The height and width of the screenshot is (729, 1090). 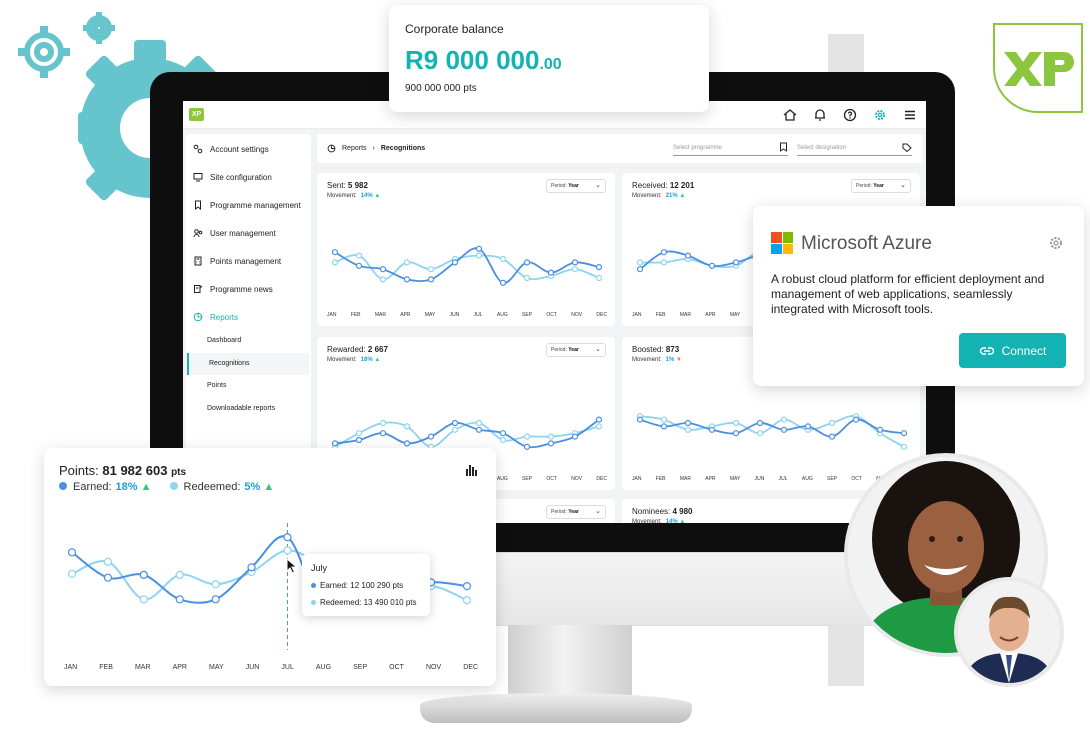 I want to click on brand-logo: XP, so click(x=196, y=114).